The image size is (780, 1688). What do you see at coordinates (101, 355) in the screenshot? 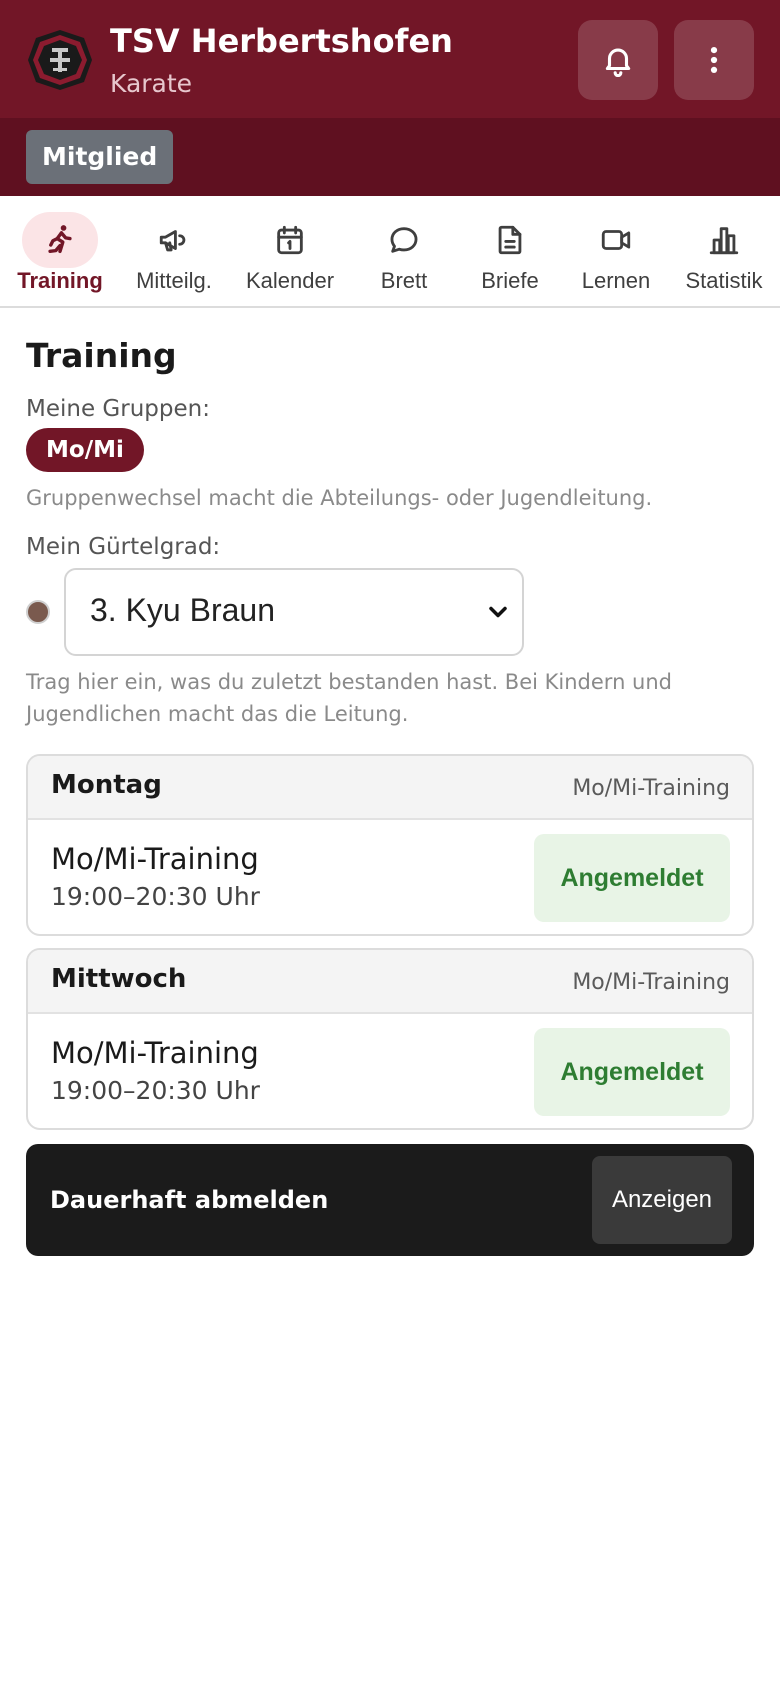
I see `page-title: Training` at bounding box center [101, 355].